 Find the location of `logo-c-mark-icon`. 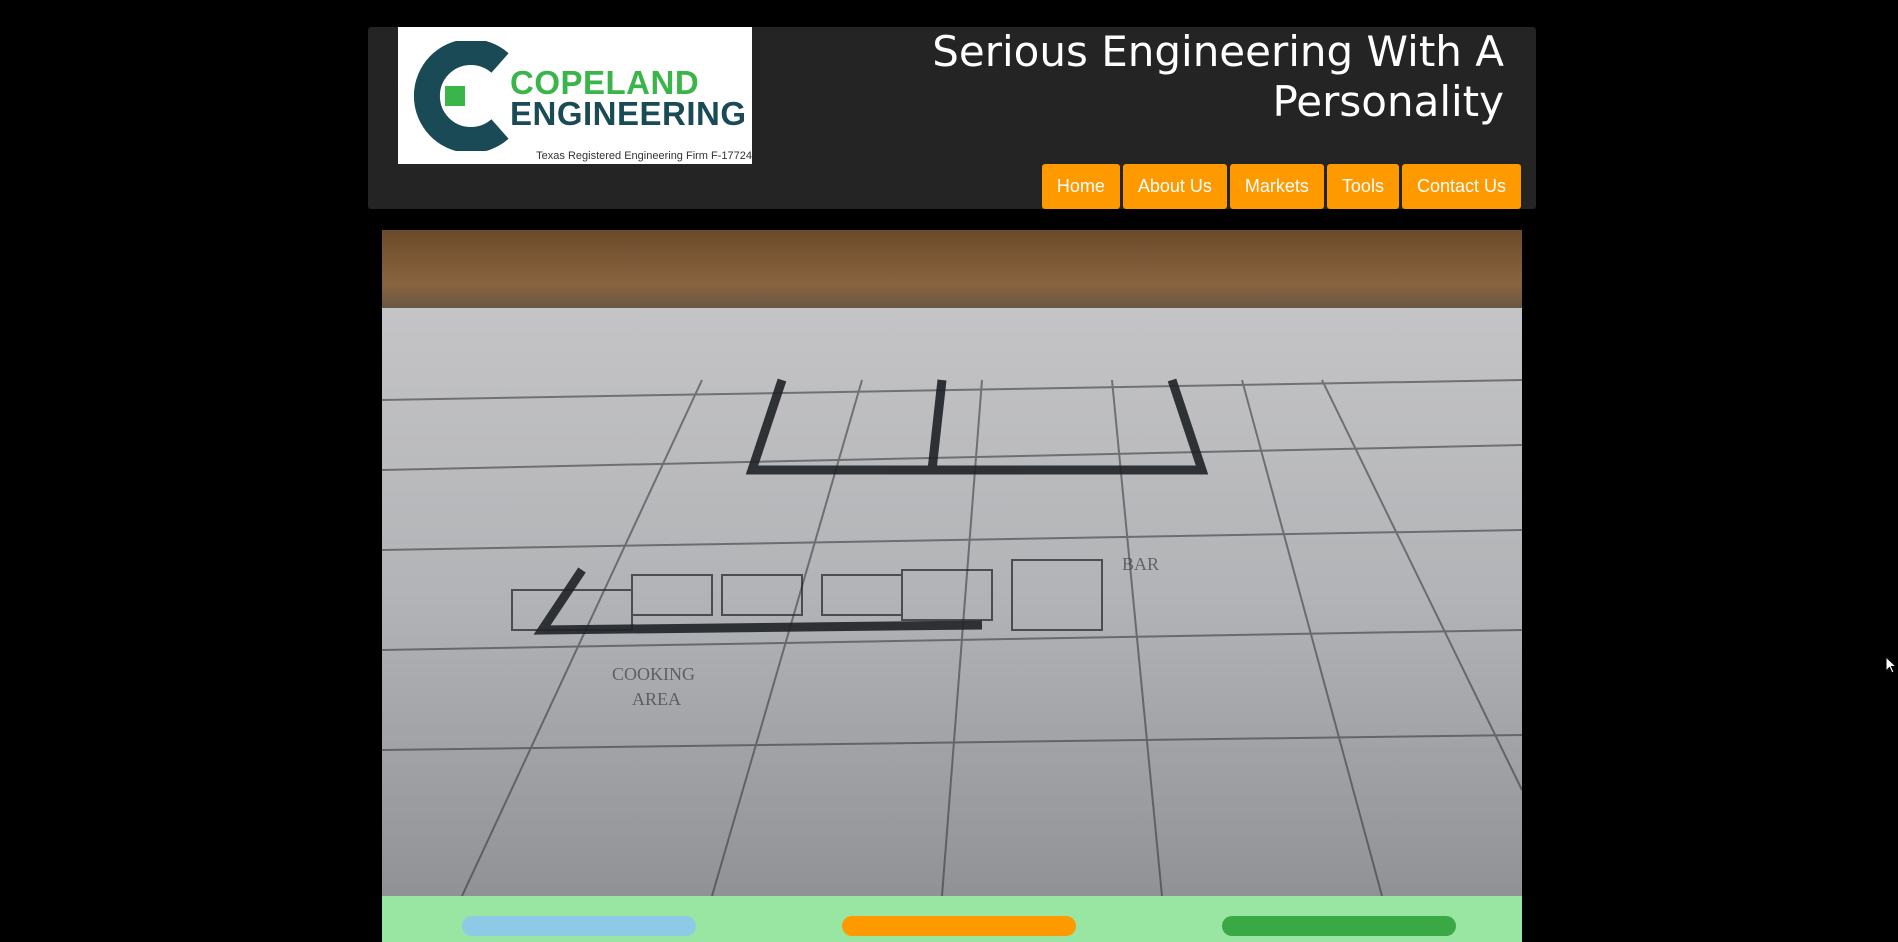

logo-c-mark-icon is located at coordinates (461, 96).